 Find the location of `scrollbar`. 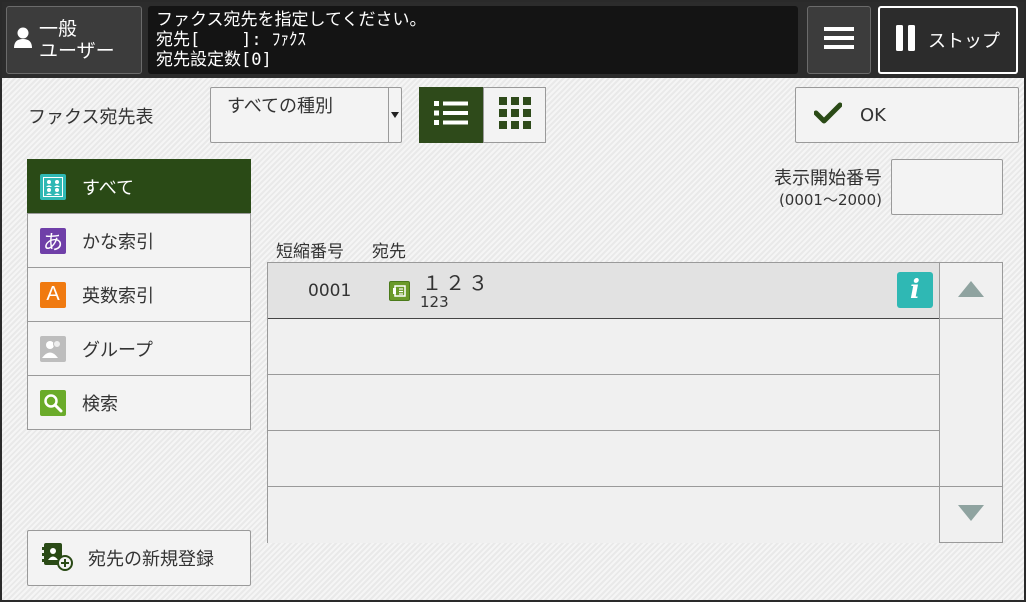

scrollbar is located at coordinates (971, 402).